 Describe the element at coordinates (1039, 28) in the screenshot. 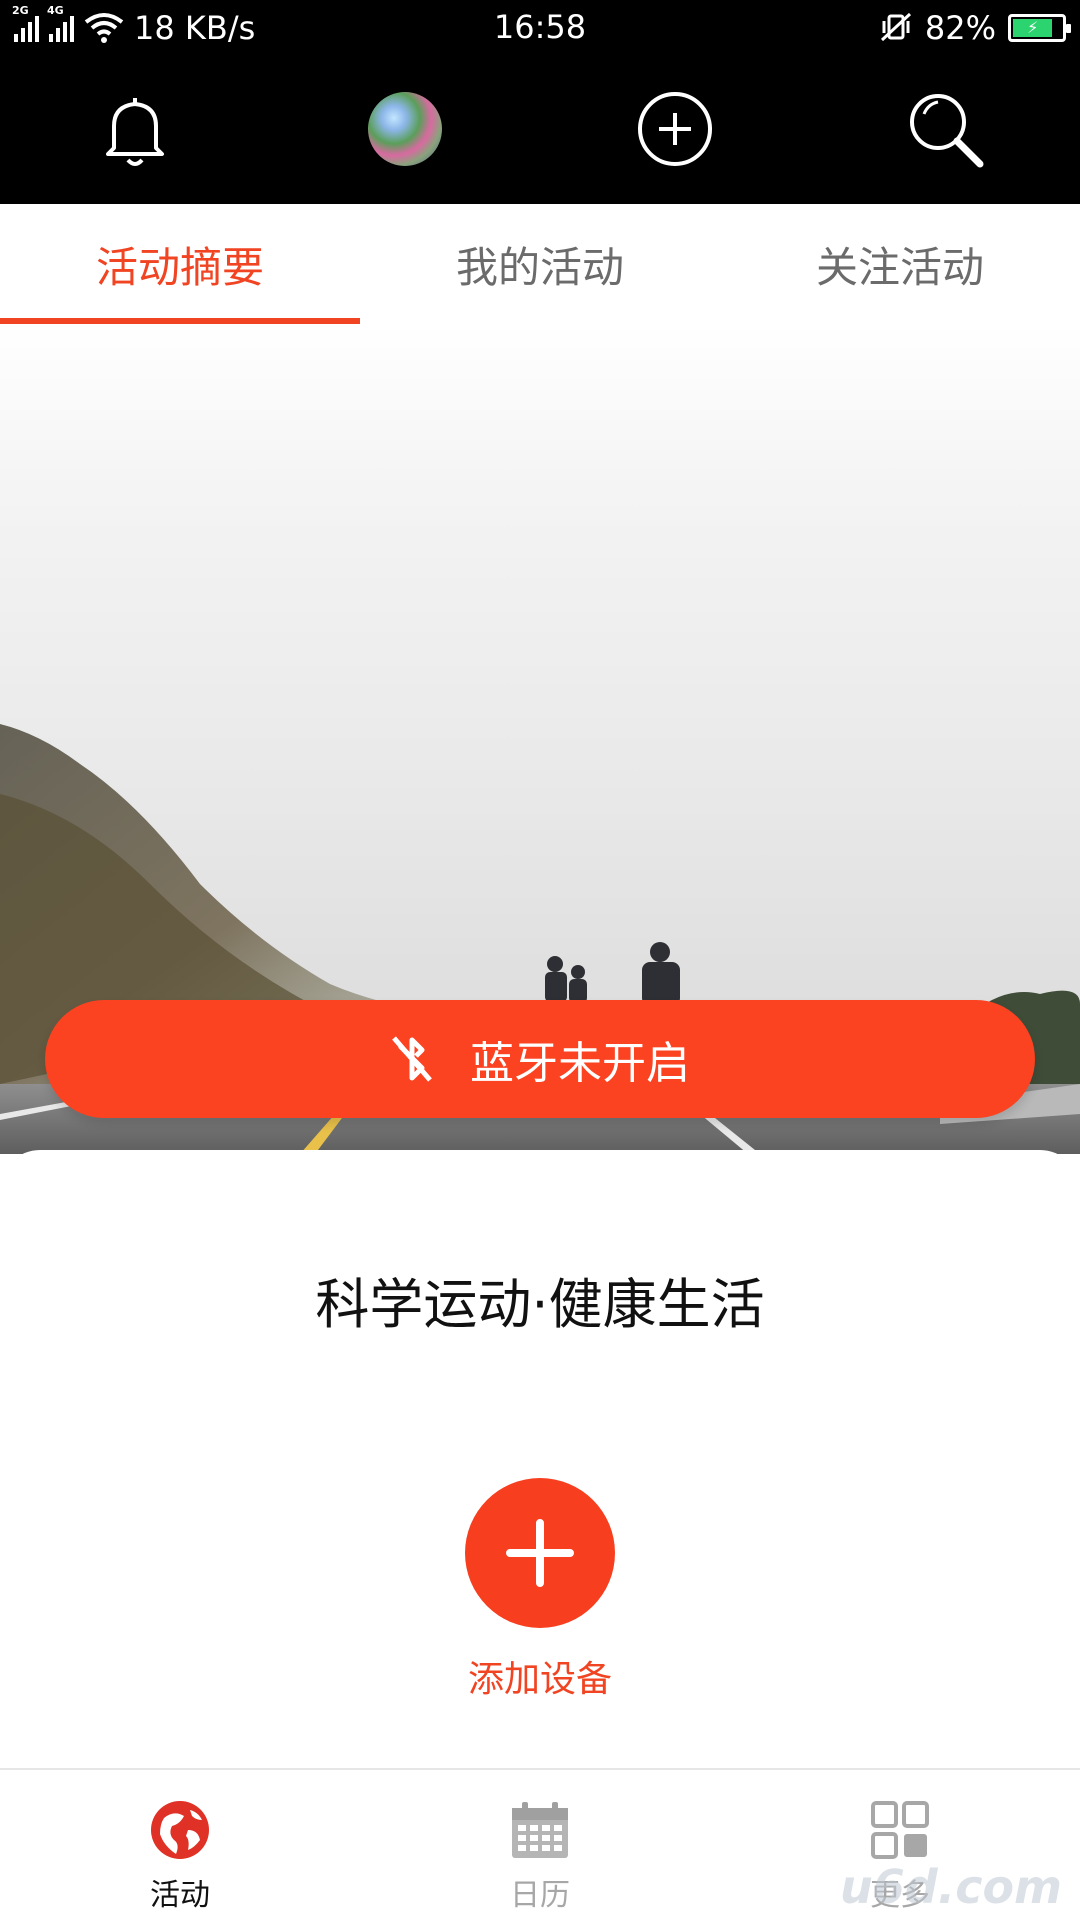

I see `battery-icon: ⚡` at that location.